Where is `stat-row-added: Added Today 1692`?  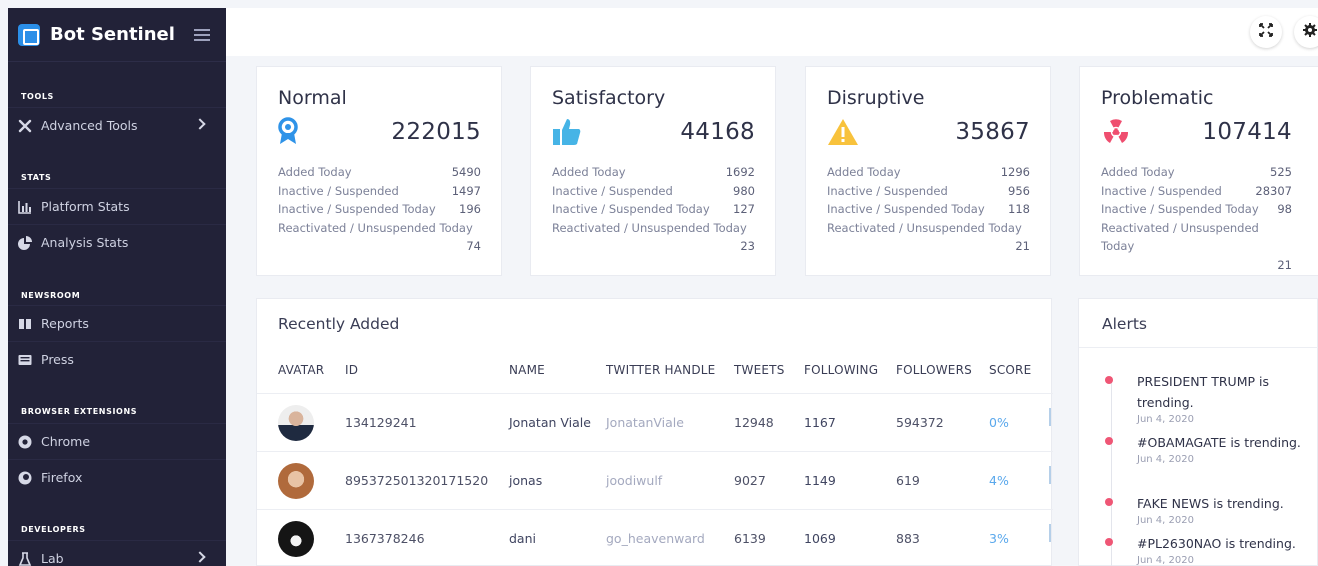 stat-row-added: Added Today 1692 is located at coordinates (653, 172).